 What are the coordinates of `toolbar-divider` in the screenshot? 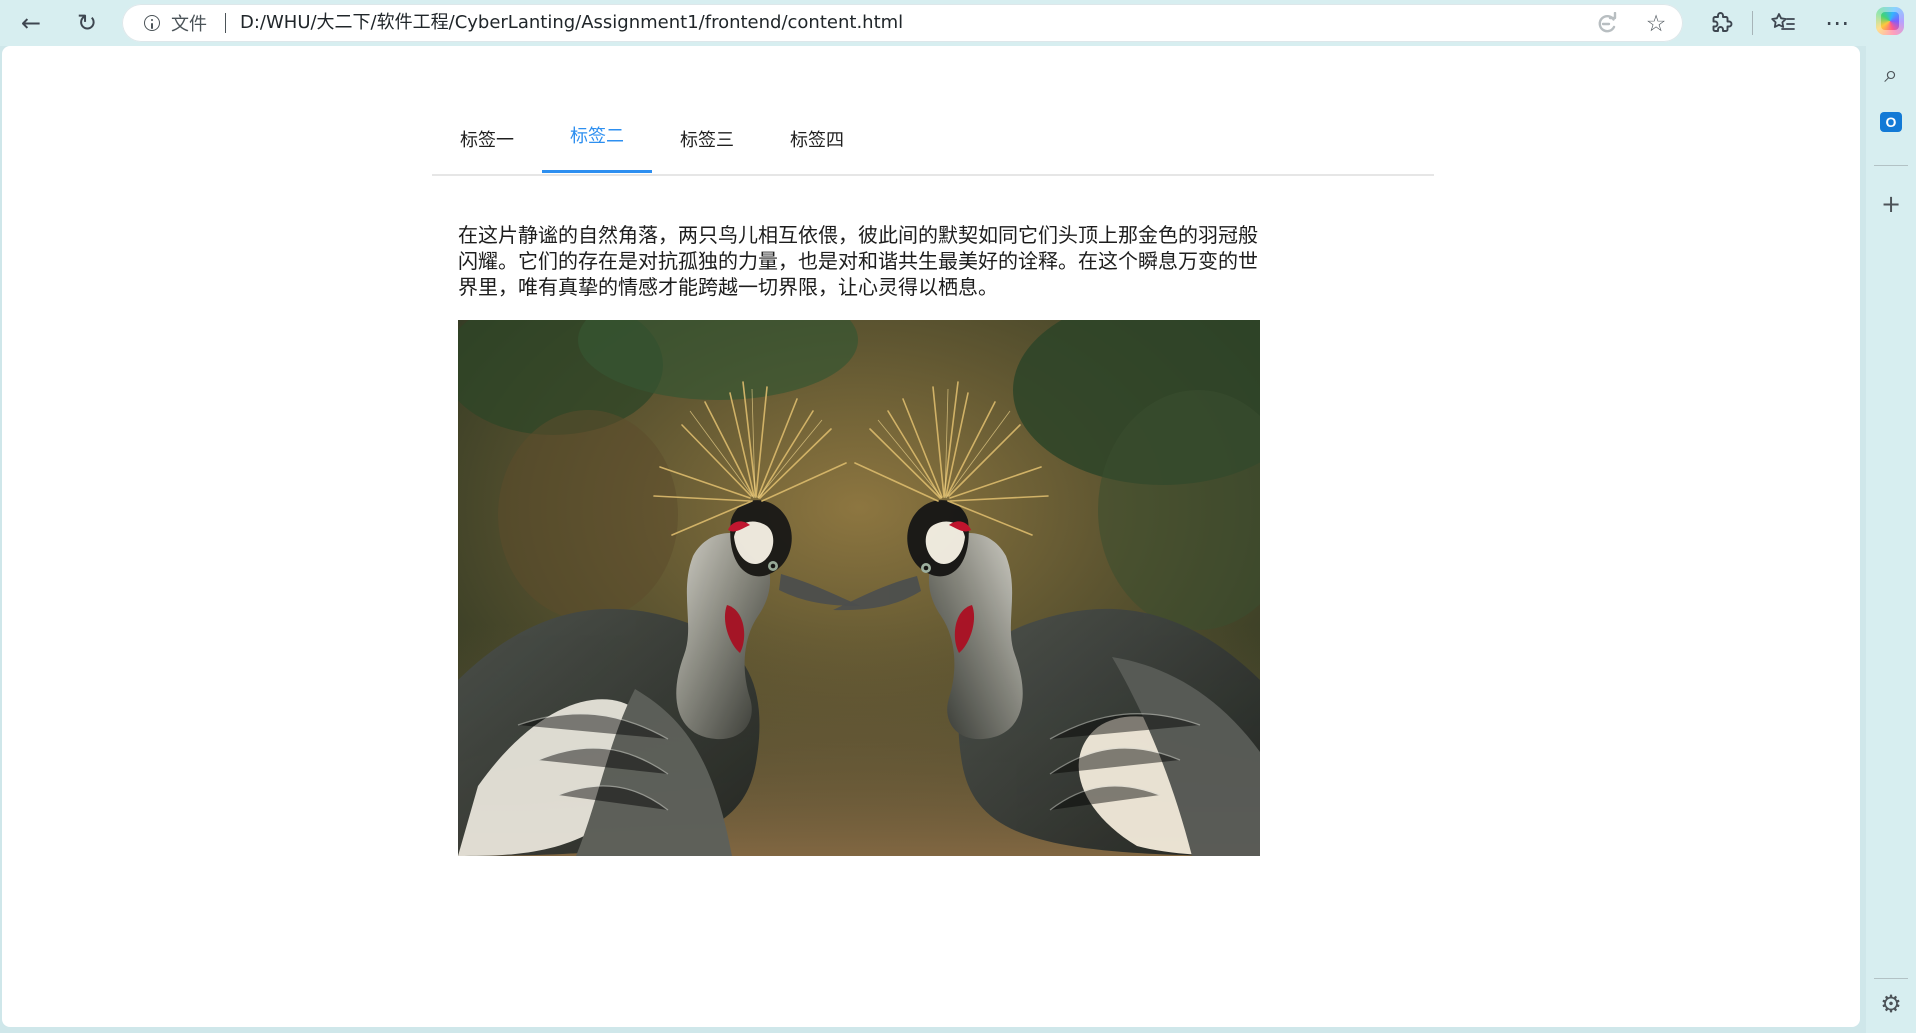 It's located at (1752, 23).